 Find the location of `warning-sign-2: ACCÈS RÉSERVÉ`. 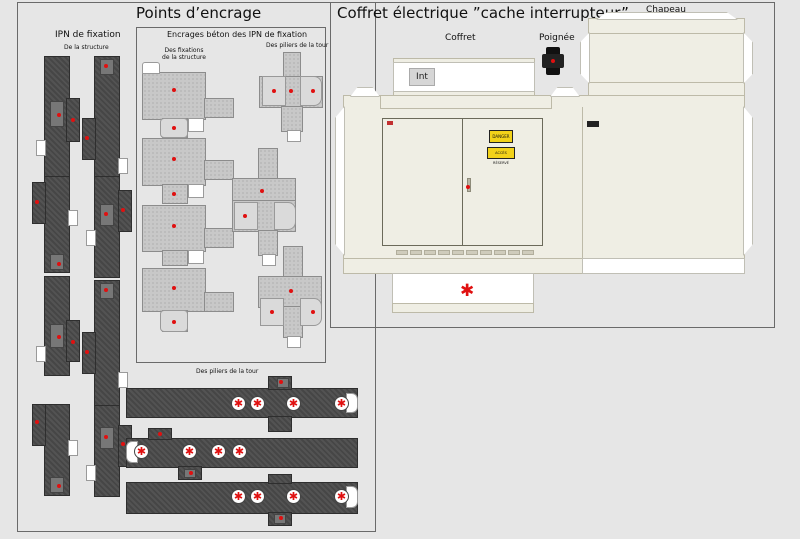

warning-sign-2: ACCÈS RÉSERVÉ is located at coordinates (501, 156).